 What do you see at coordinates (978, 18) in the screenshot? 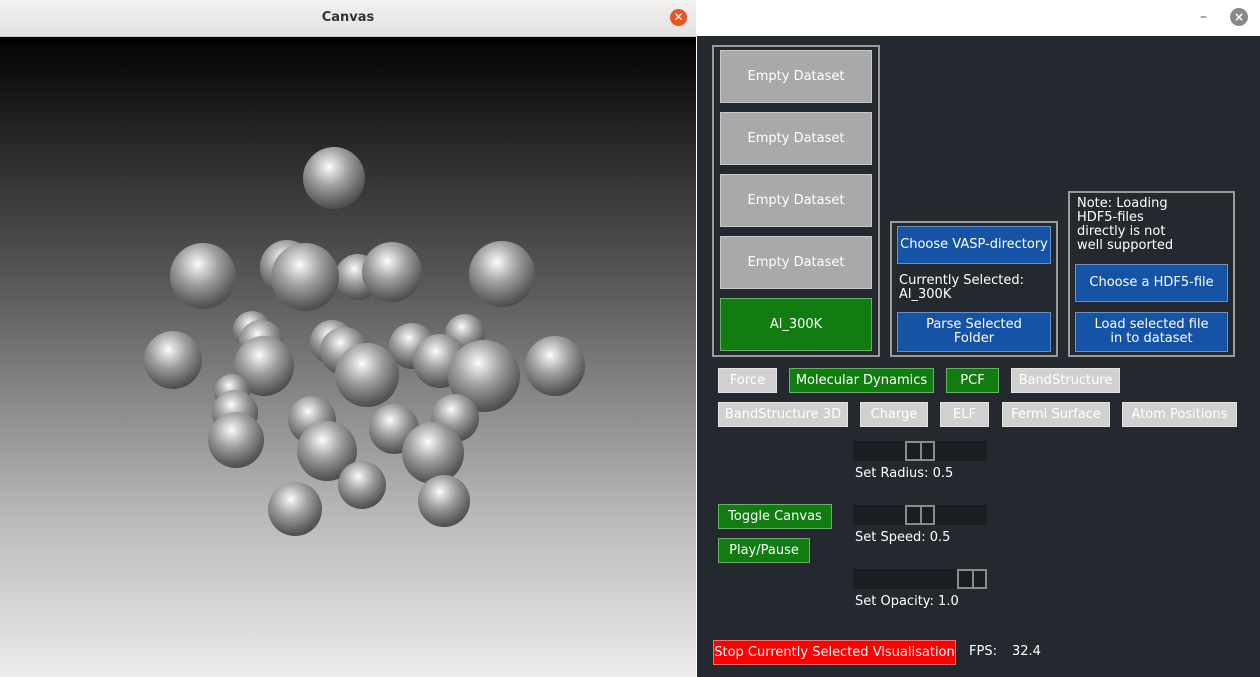
I see `control-titlebar: – ×` at bounding box center [978, 18].